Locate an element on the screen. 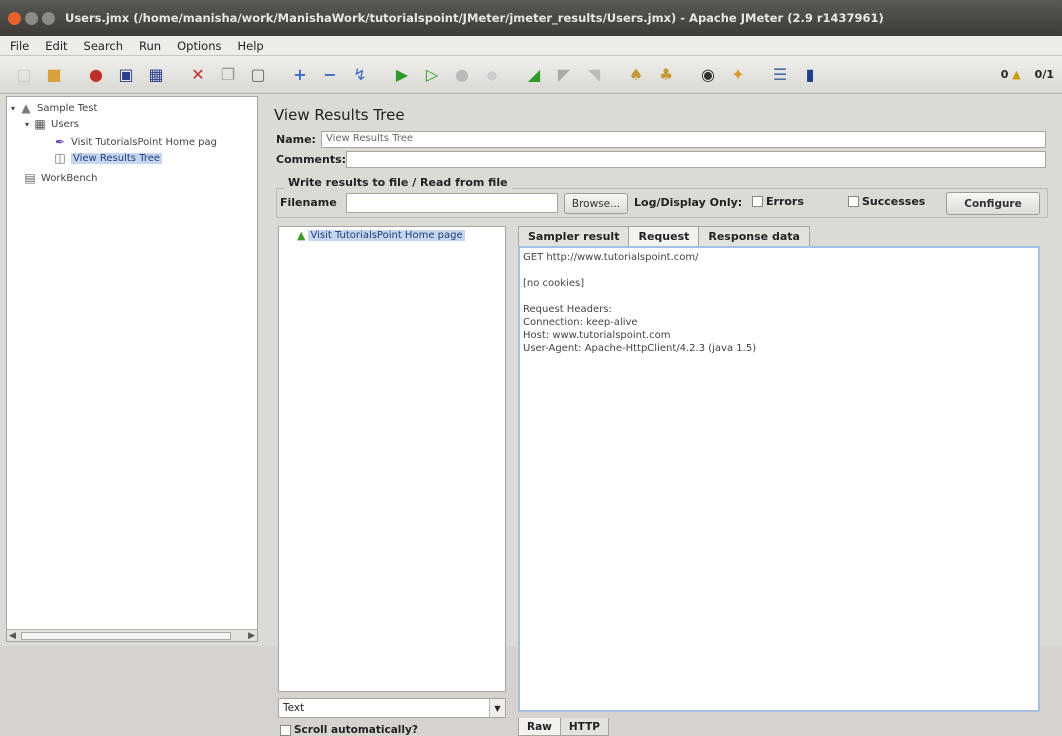  tree-node-view-results-tree: ◫ View Results Tree is located at coordinates (108, 158).